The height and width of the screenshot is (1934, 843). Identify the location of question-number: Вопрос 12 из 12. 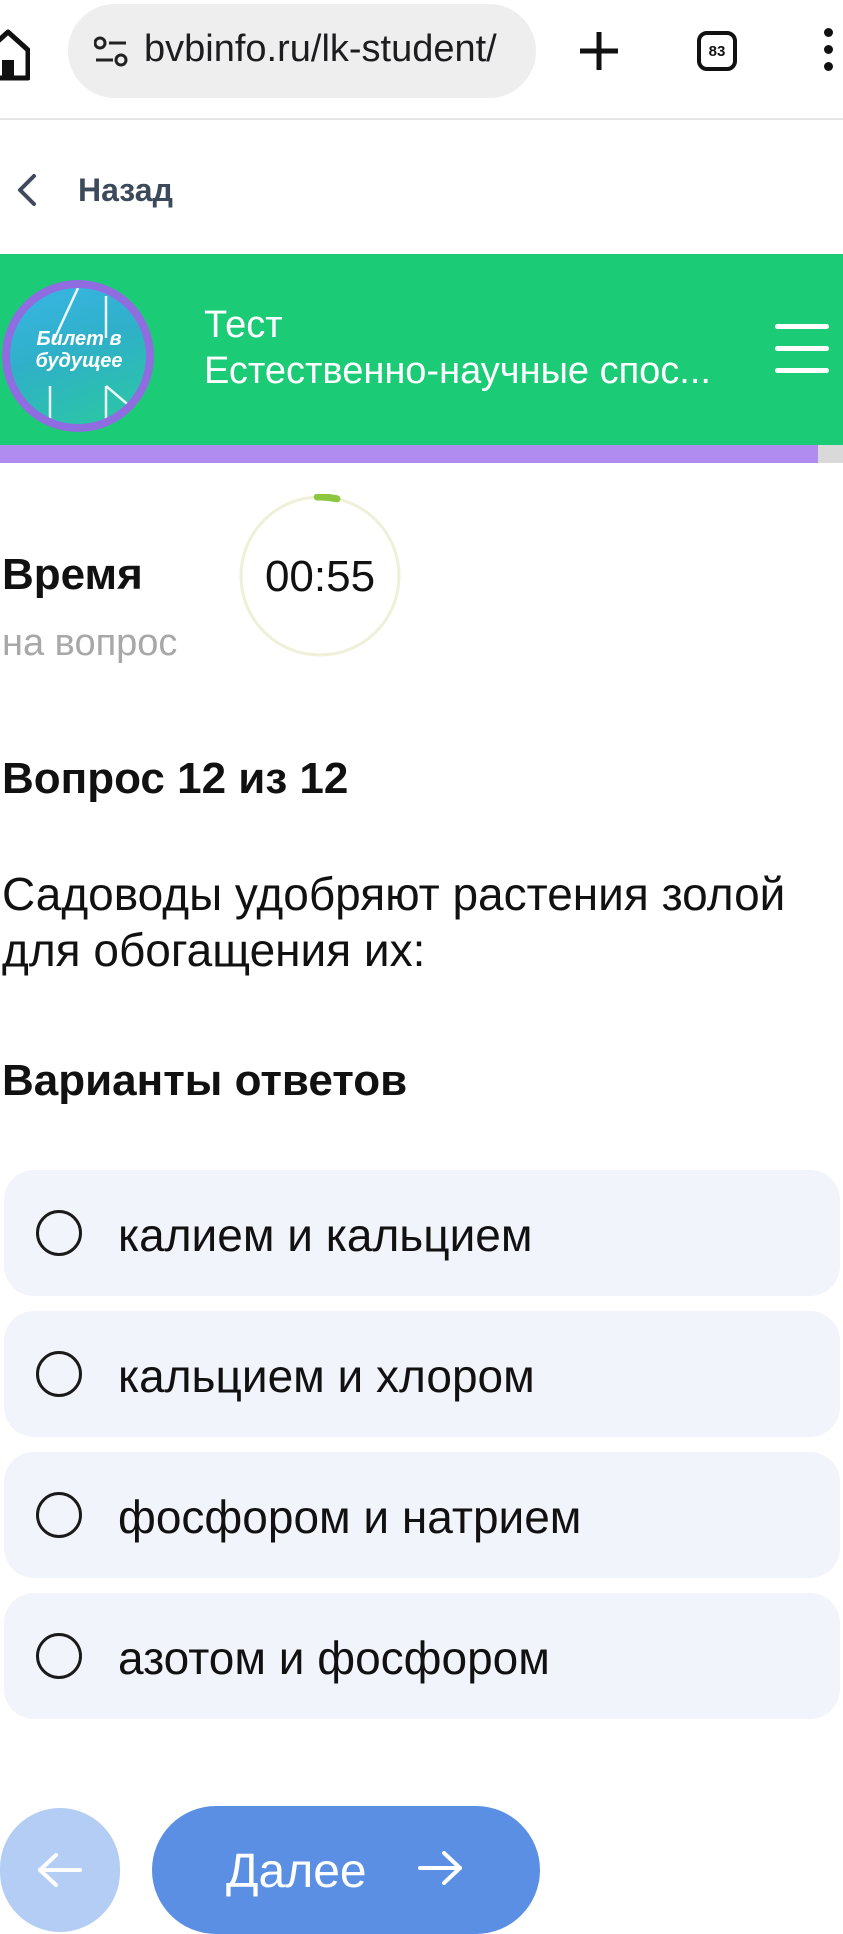
(175, 778).